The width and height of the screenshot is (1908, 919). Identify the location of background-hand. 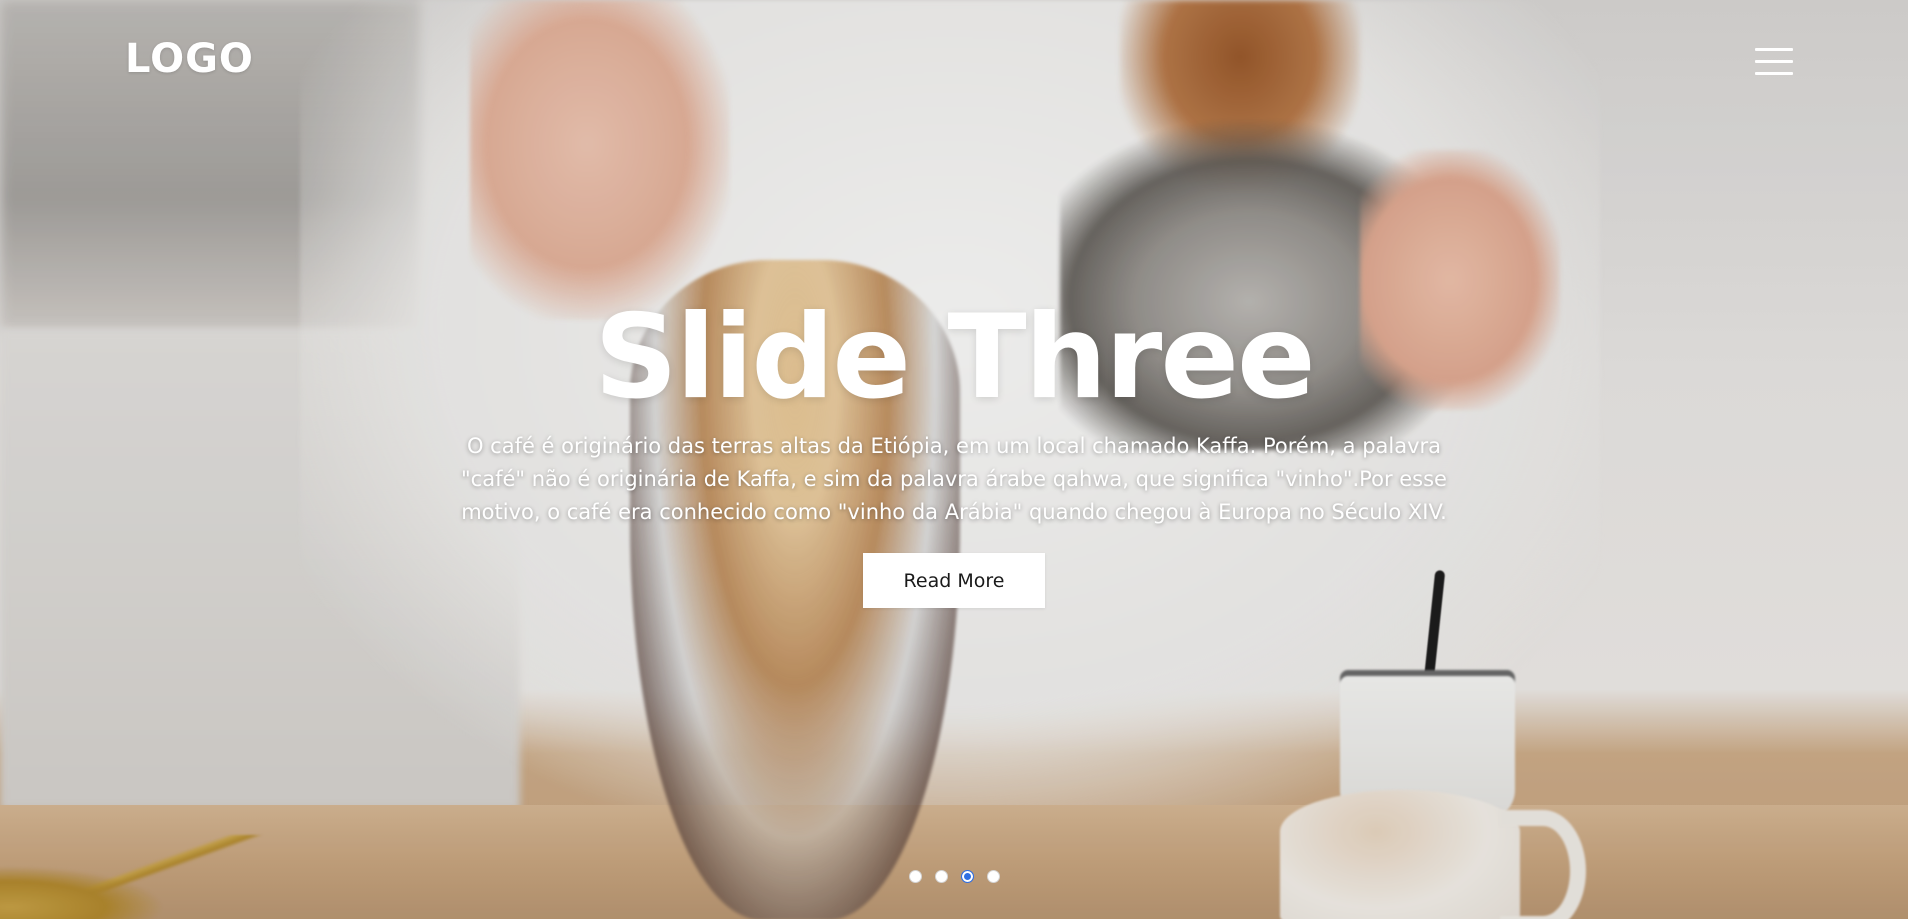
(600, 160).